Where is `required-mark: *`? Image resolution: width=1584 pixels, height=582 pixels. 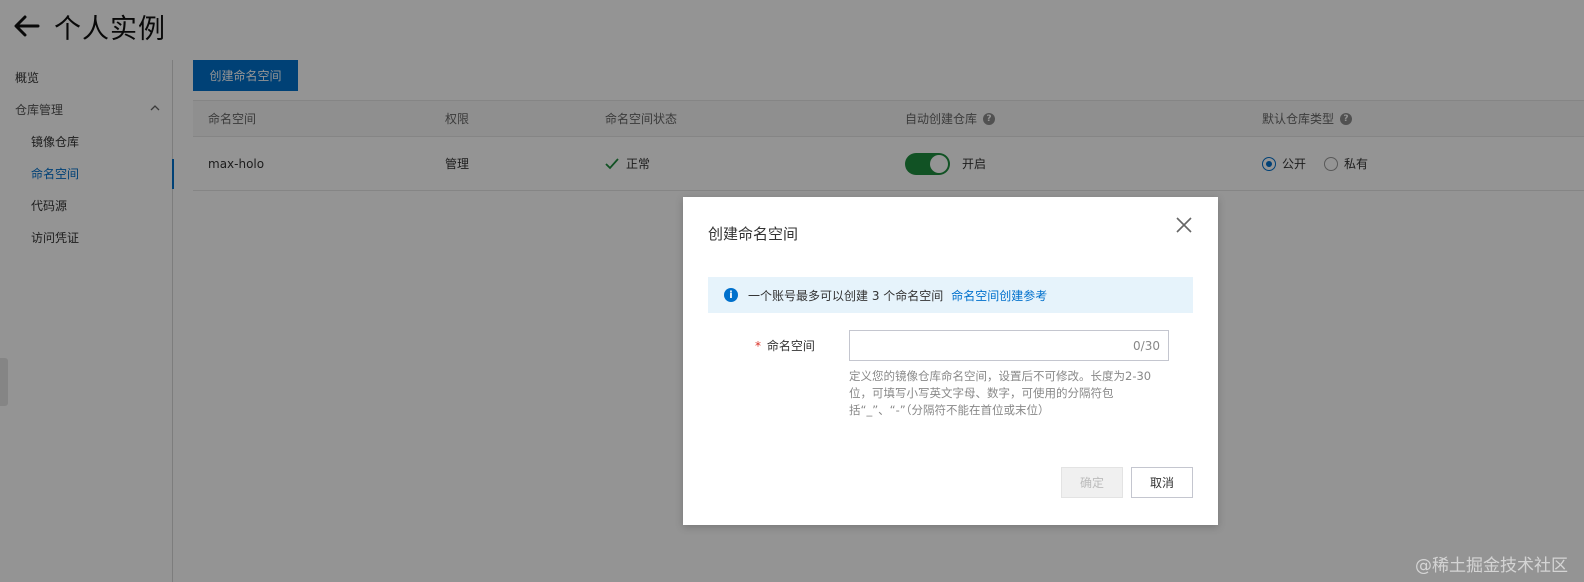 required-mark: * is located at coordinates (758, 346).